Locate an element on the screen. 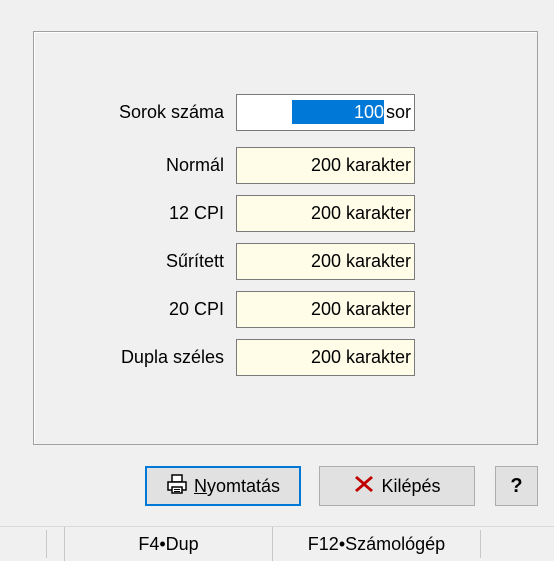 Image resolution: width=554 pixels, height=561 pixels. printer-icon is located at coordinates (177, 486).